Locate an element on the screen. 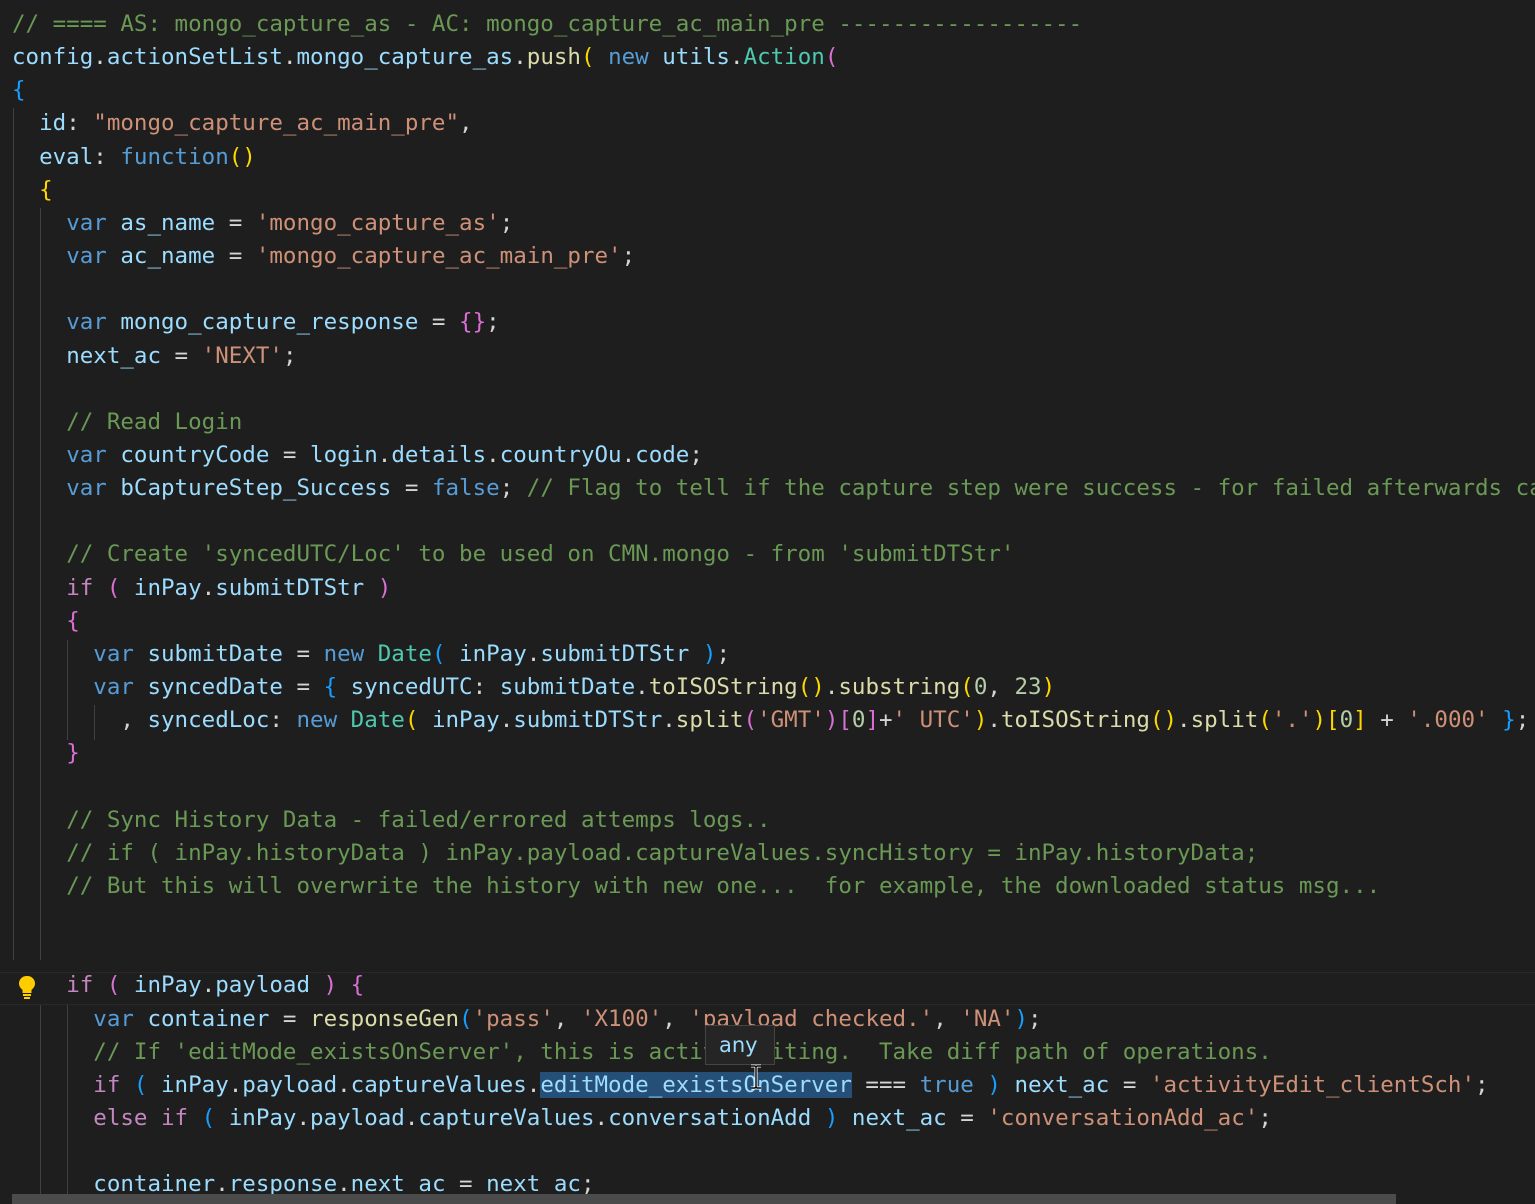 This screenshot has height=1204, width=1535. code-token: substring is located at coordinates (899, 687).